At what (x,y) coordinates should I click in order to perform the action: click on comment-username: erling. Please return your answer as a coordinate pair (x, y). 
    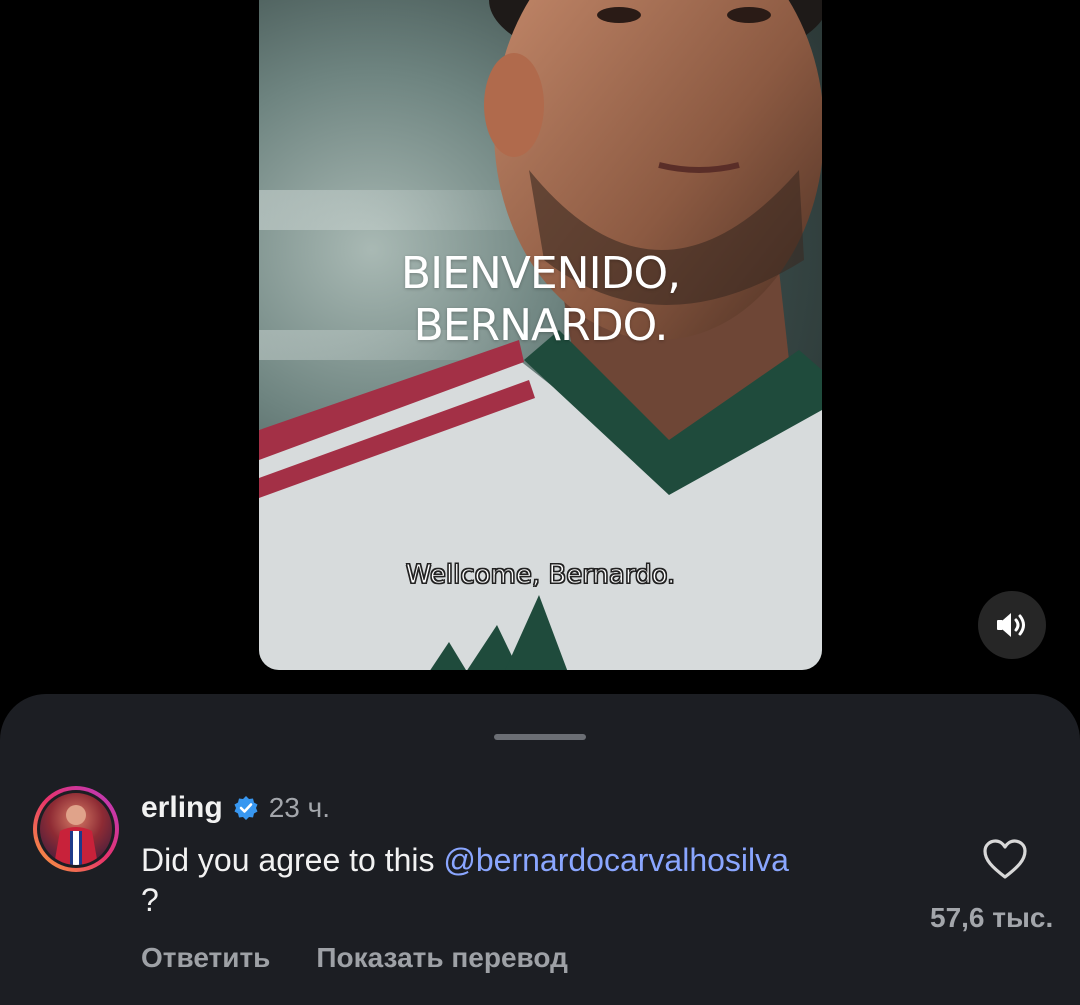
    Looking at the image, I should click on (182, 808).